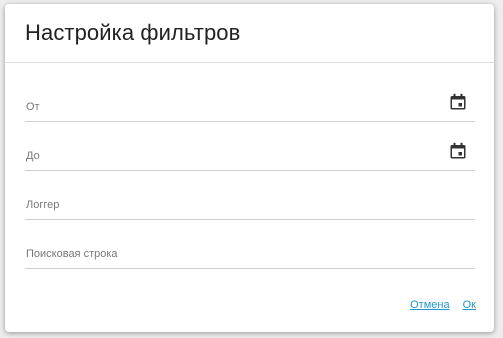 Image resolution: width=503 pixels, height=338 pixels. Describe the element at coordinates (72, 254) in the screenshot. I see `search-string-label: Поисковая строка` at that location.